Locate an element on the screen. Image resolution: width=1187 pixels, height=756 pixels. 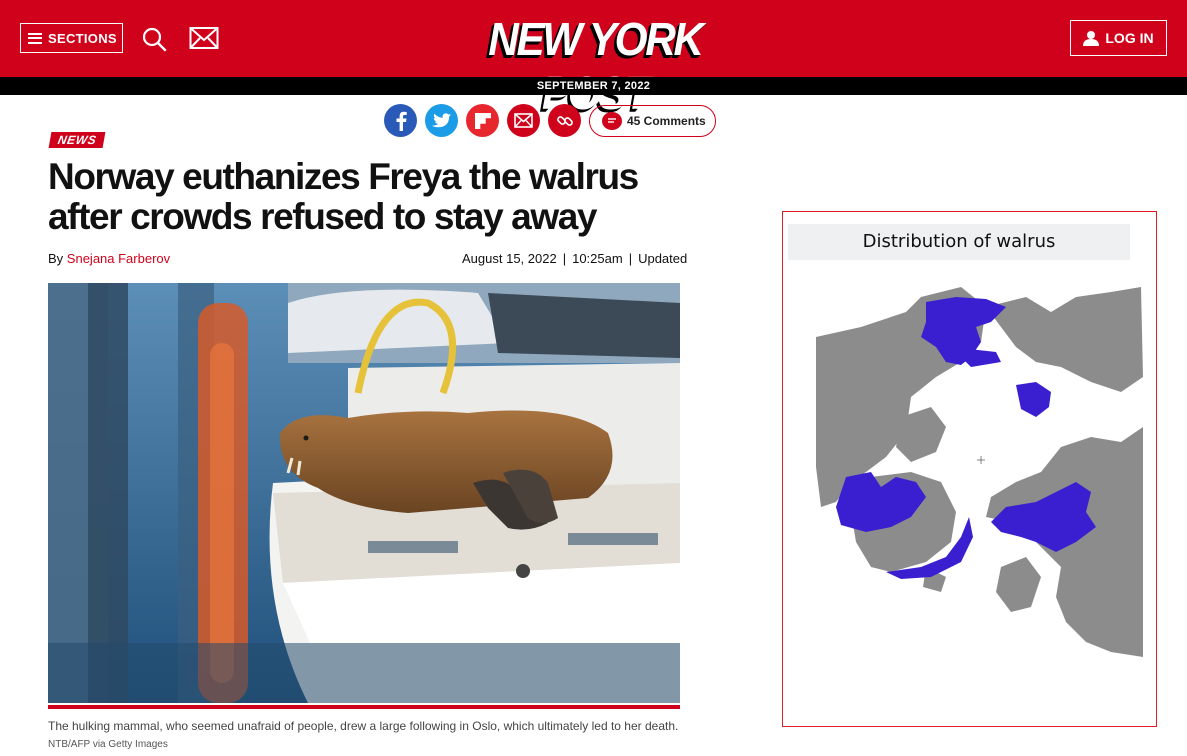
sections-label: SECTIONS is located at coordinates (82, 38).